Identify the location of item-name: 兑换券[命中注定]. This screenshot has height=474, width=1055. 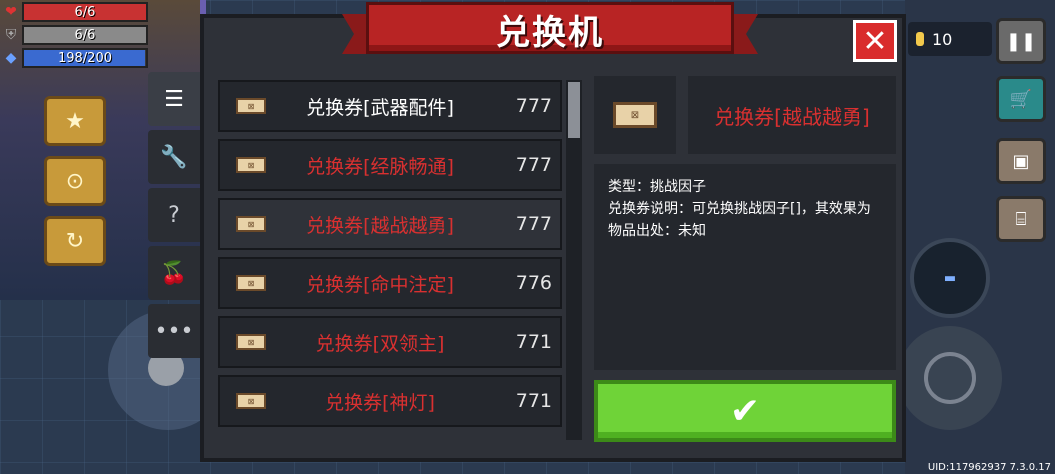
(380, 284).